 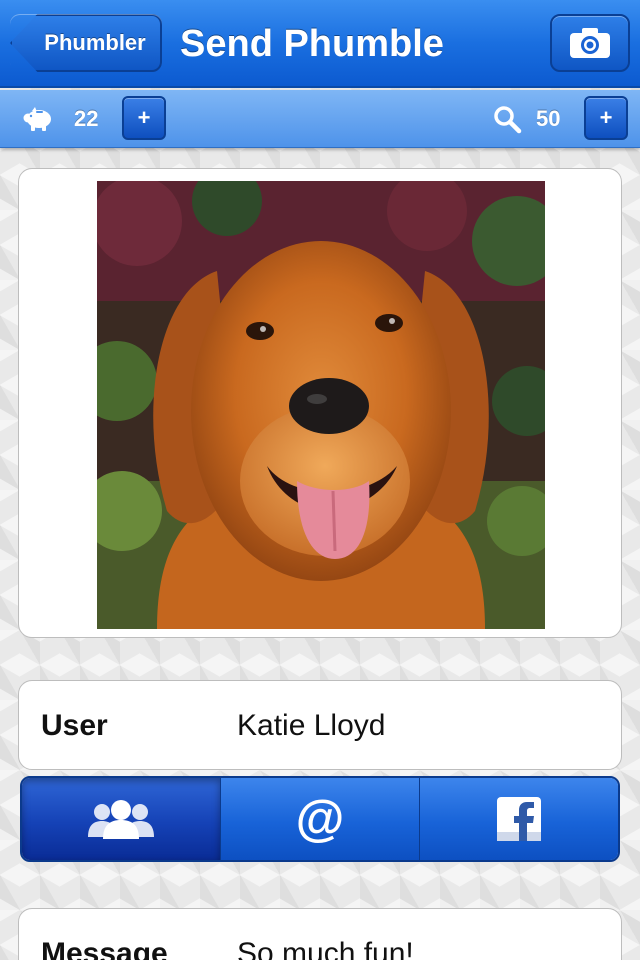 I want to click on piggy-bank-icon, so click(x=37, y=119).